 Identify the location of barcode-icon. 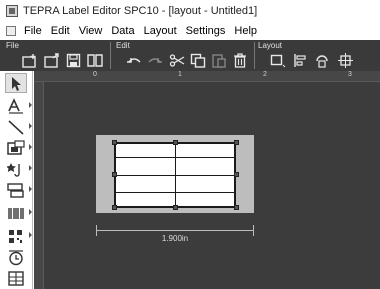
(16, 213).